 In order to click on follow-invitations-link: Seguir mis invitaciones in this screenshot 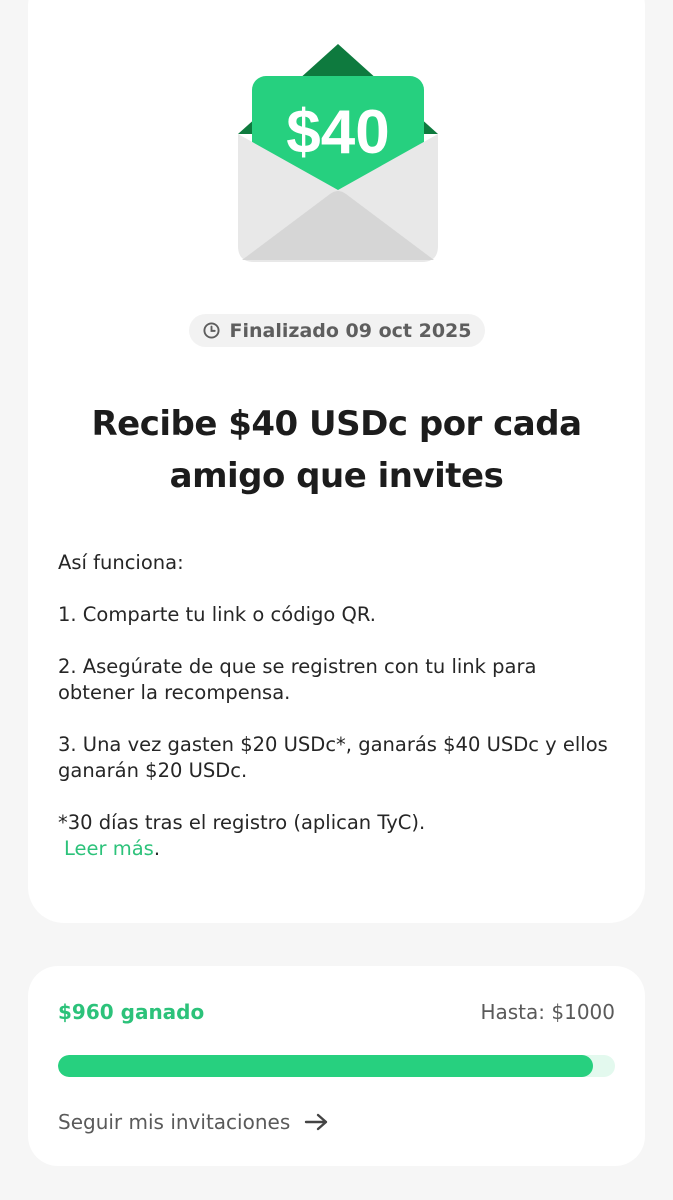, I will do `click(194, 1122)`.